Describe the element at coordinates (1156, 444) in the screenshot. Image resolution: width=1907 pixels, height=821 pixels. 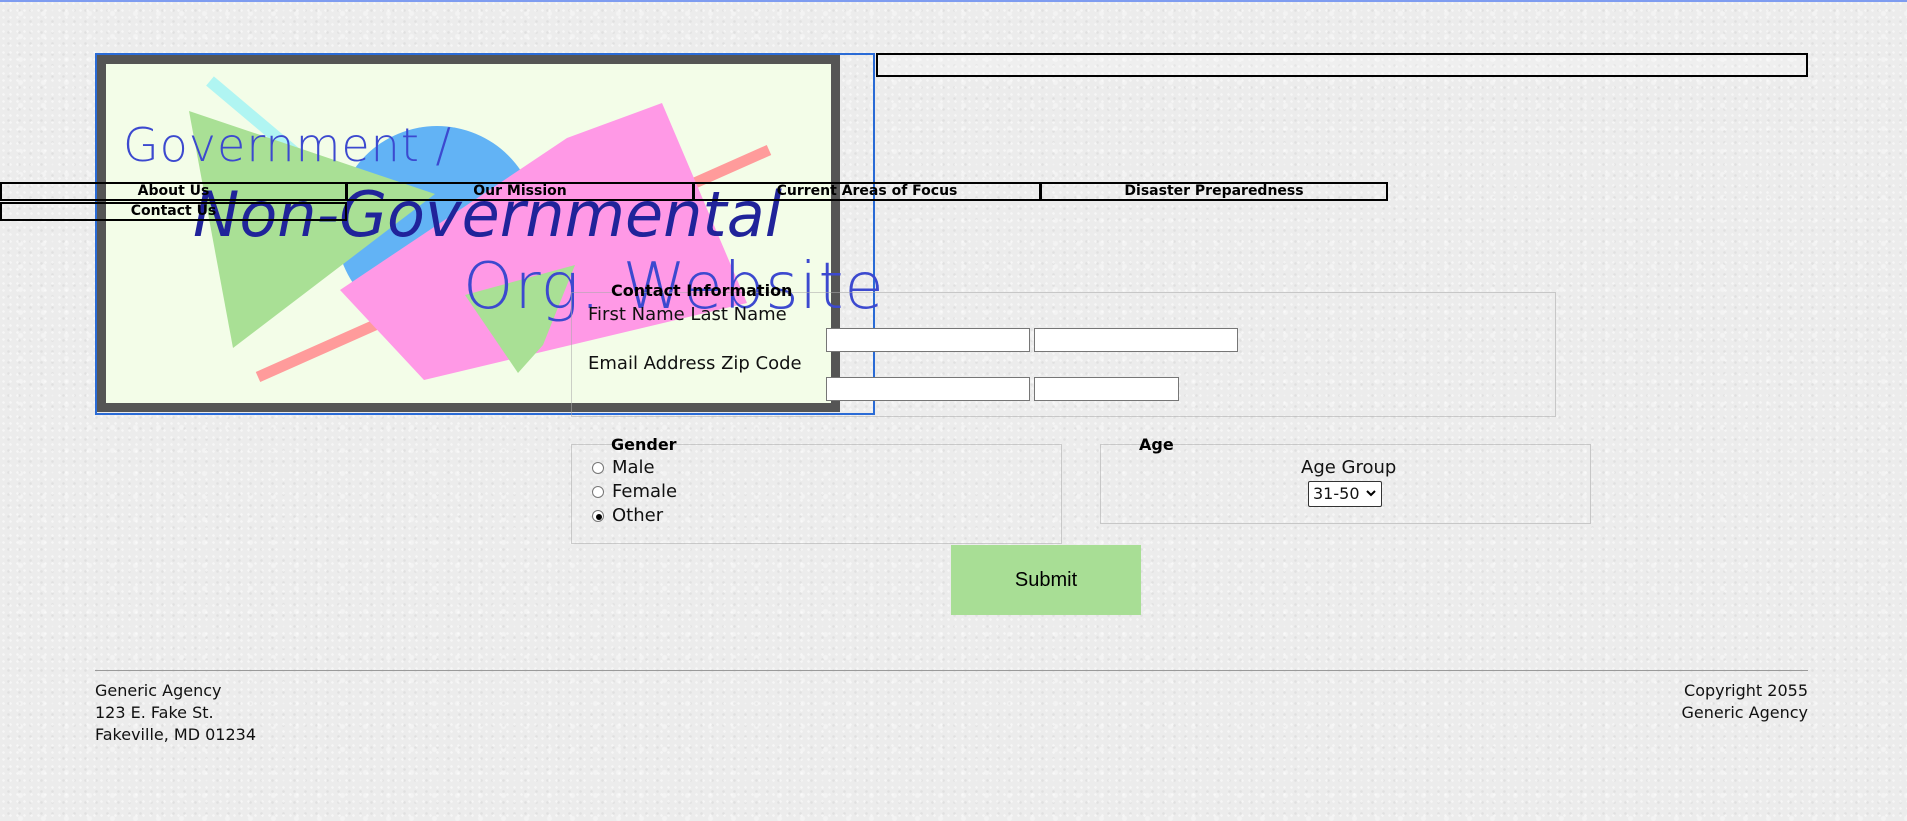
I see `age-legend: Age` at that location.